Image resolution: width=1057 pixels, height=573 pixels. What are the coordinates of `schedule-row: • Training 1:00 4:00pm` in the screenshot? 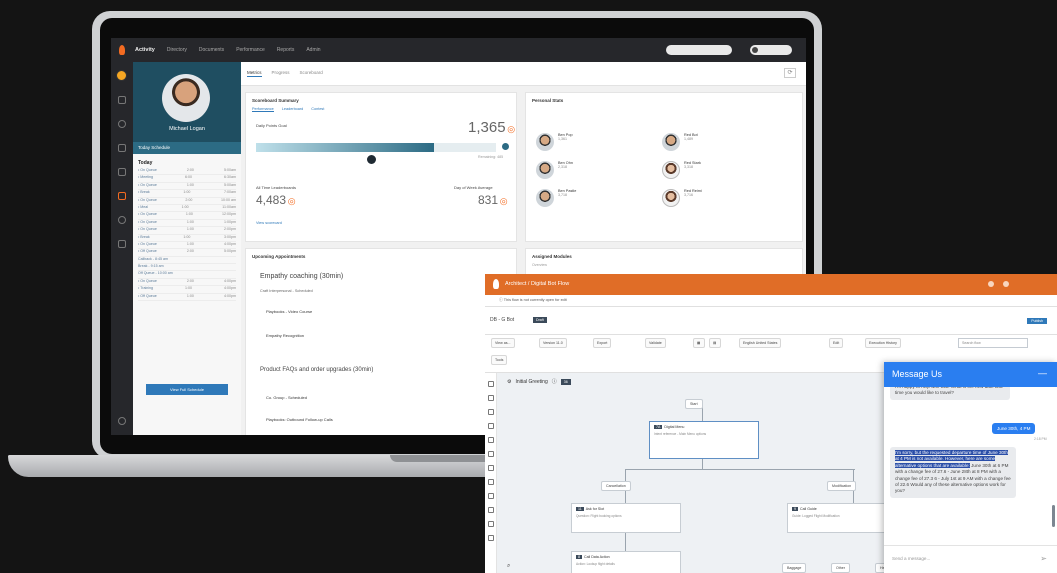 It's located at (187, 290).